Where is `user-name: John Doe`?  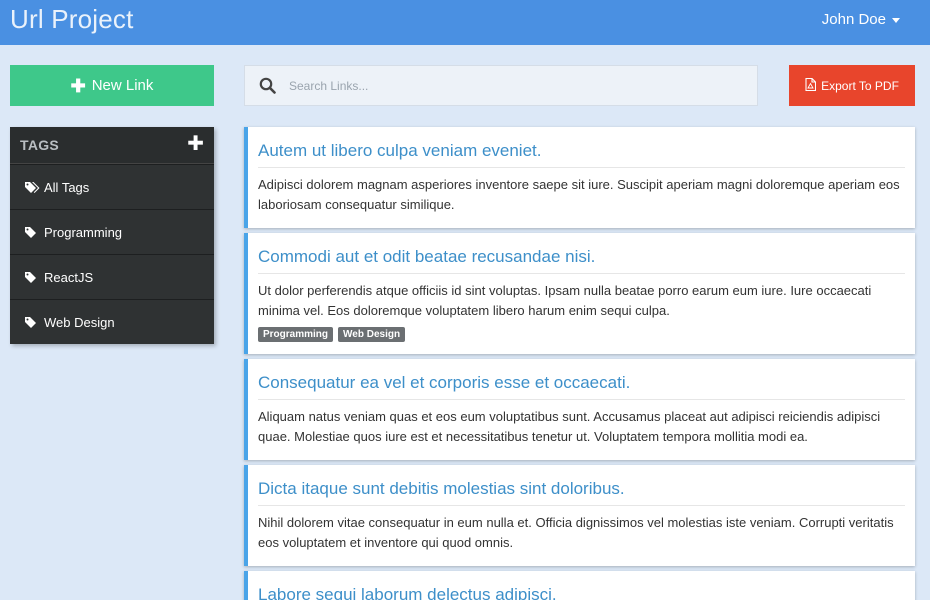 user-name: John Doe is located at coordinates (853, 19).